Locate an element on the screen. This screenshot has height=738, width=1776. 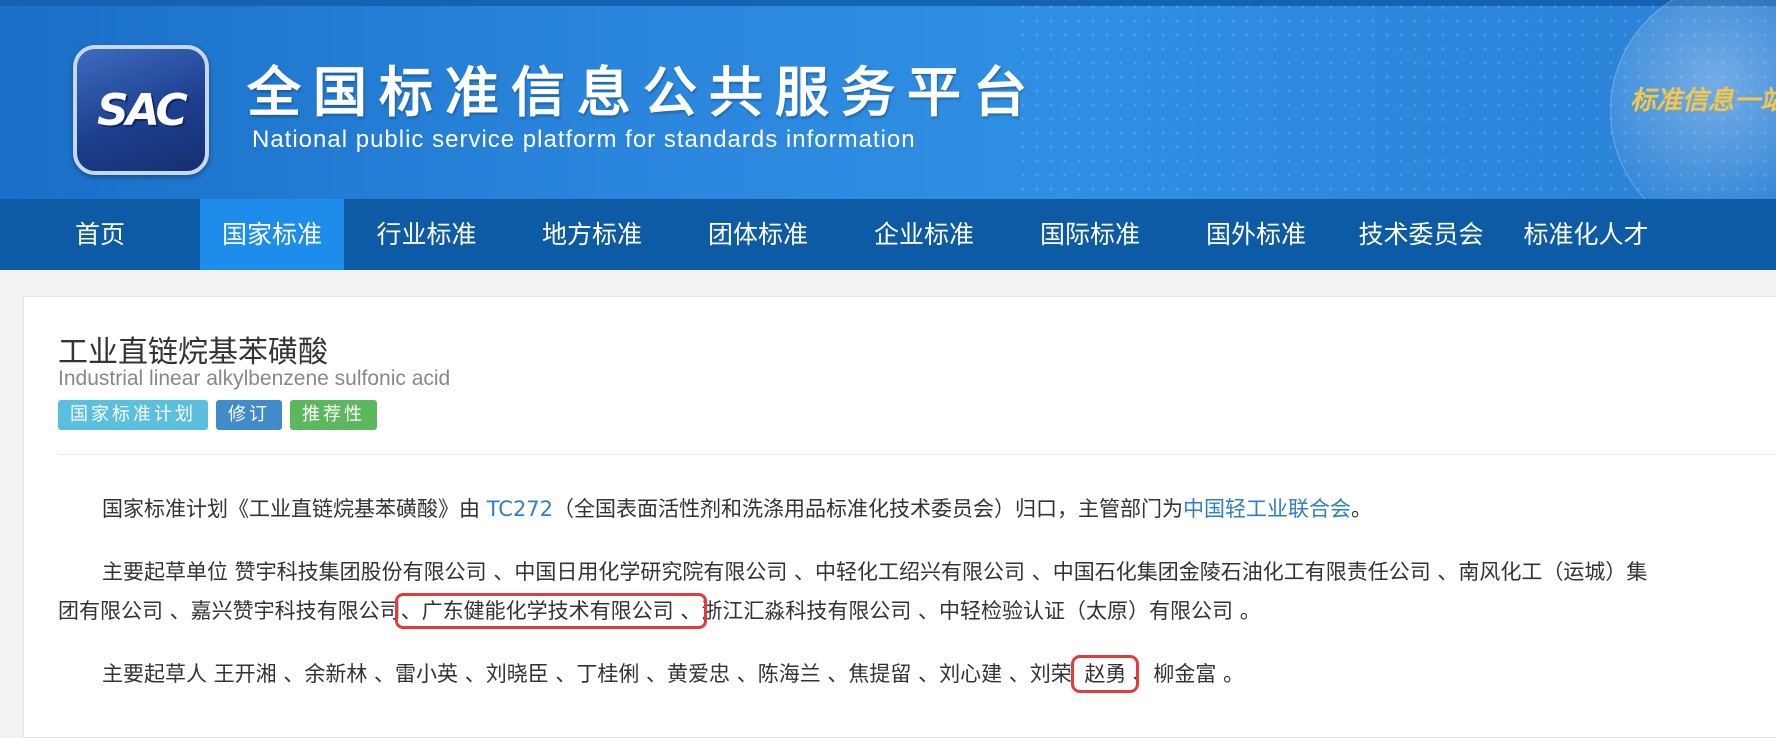
intro-suffix: 。 is located at coordinates (1362, 509).